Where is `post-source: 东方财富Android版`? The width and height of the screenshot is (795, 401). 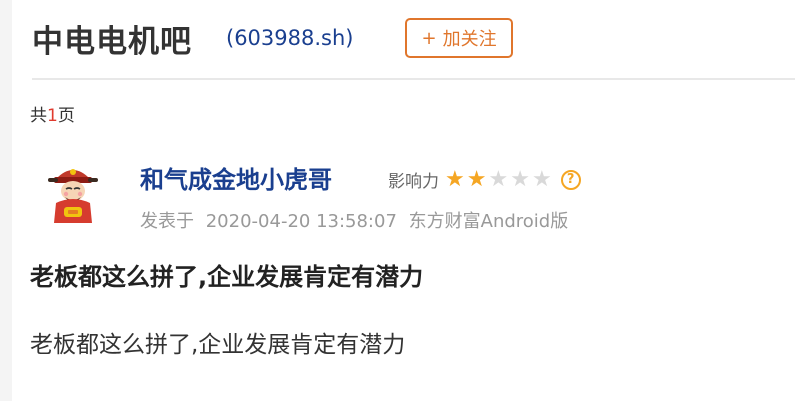 post-source: 东方财富Android版 is located at coordinates (488, 221).